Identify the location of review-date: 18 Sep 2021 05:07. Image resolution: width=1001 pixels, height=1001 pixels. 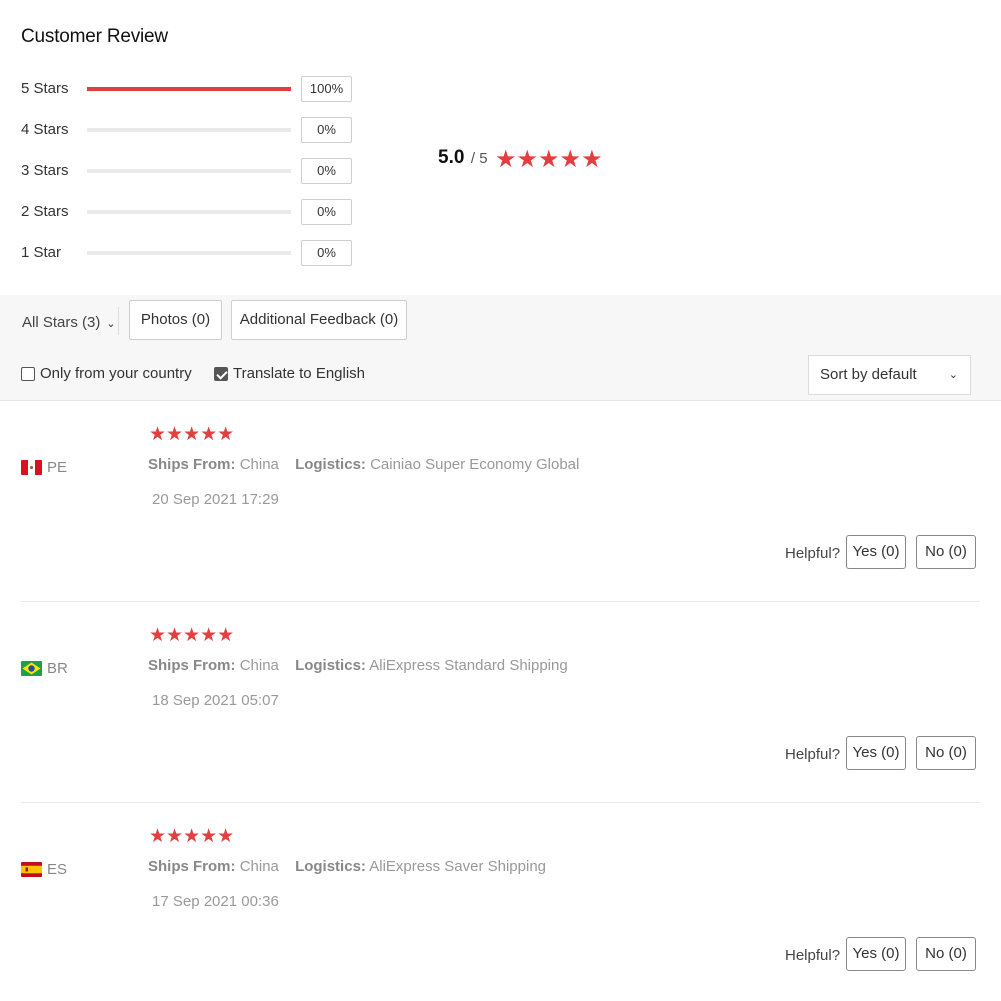
(215, 700).